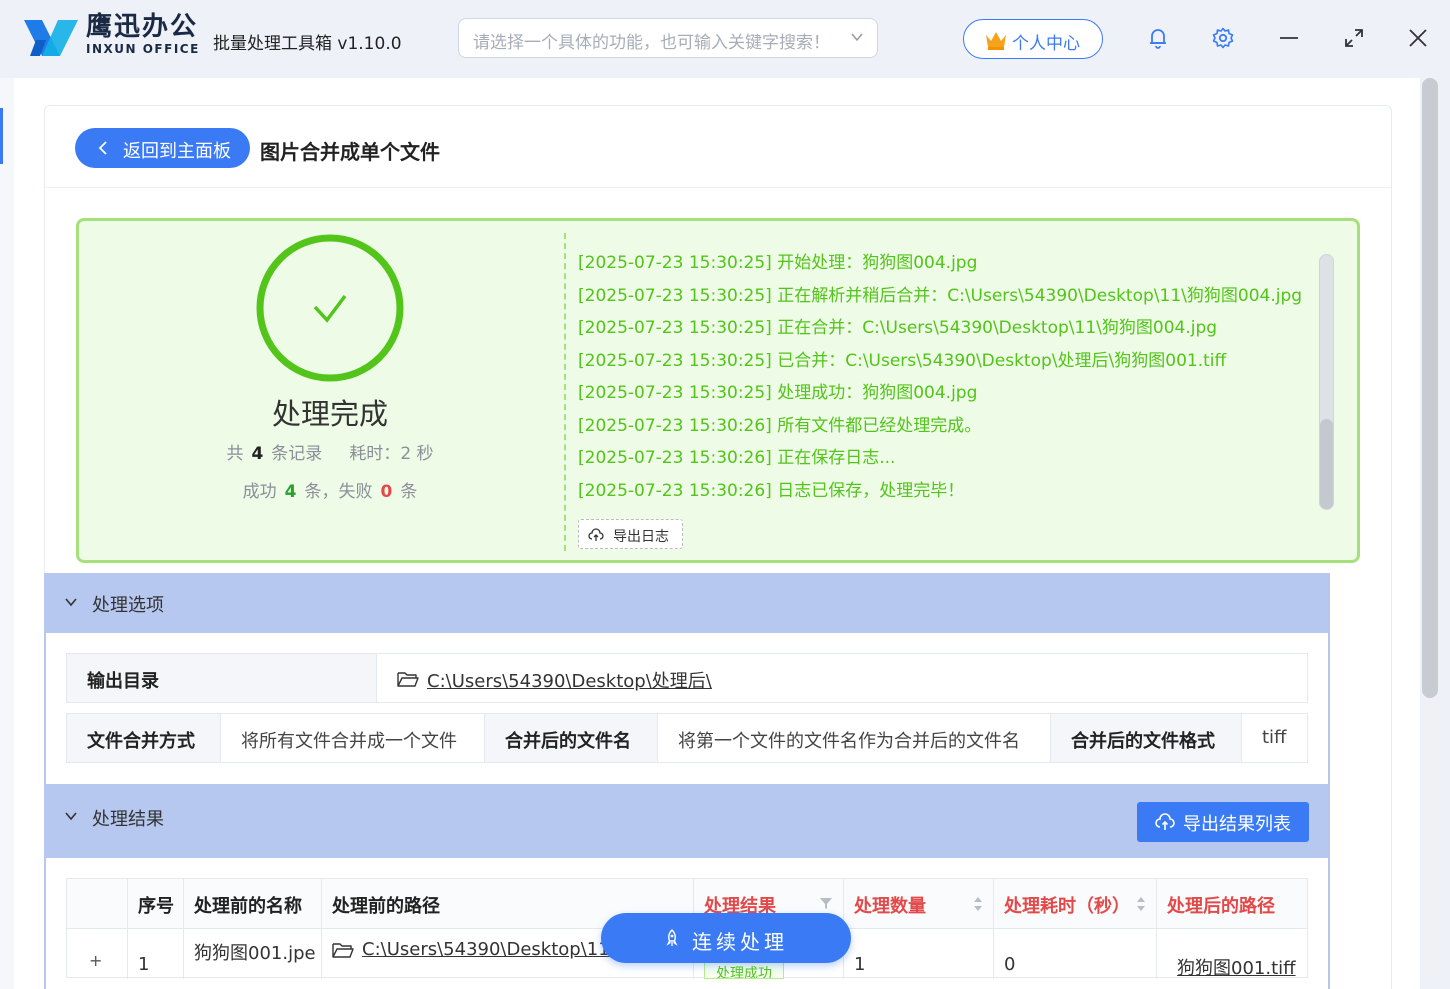 This screenshot has height=989, width=1450. What do you see at coordinates (156, 954) in the screenshot?
I see `row-index-cell: 1` at bounding box center [156, 954].